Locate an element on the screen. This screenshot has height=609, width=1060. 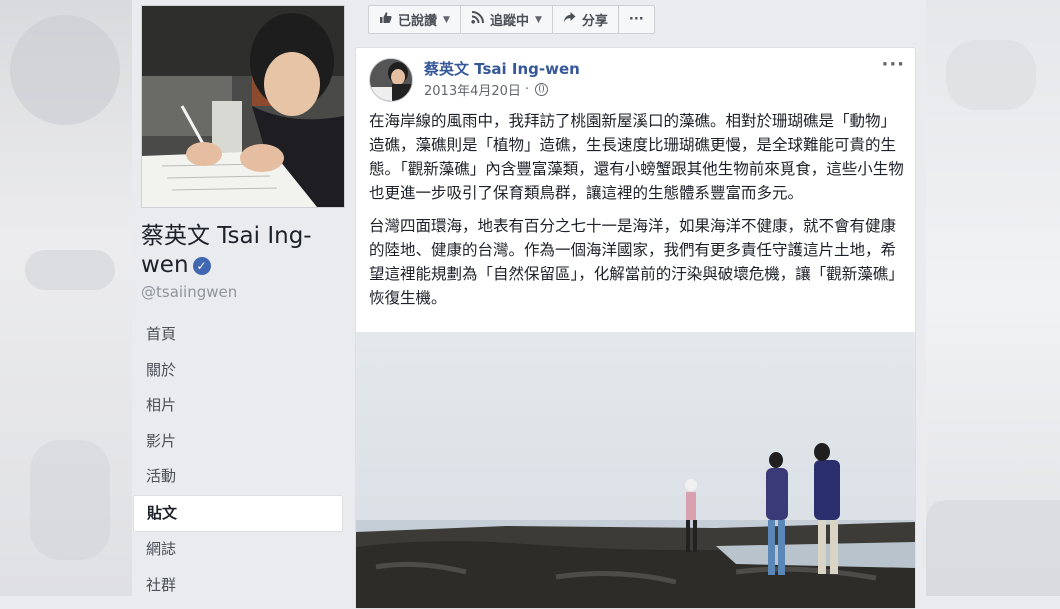
profile-photo is located at coordinates (243, 106).